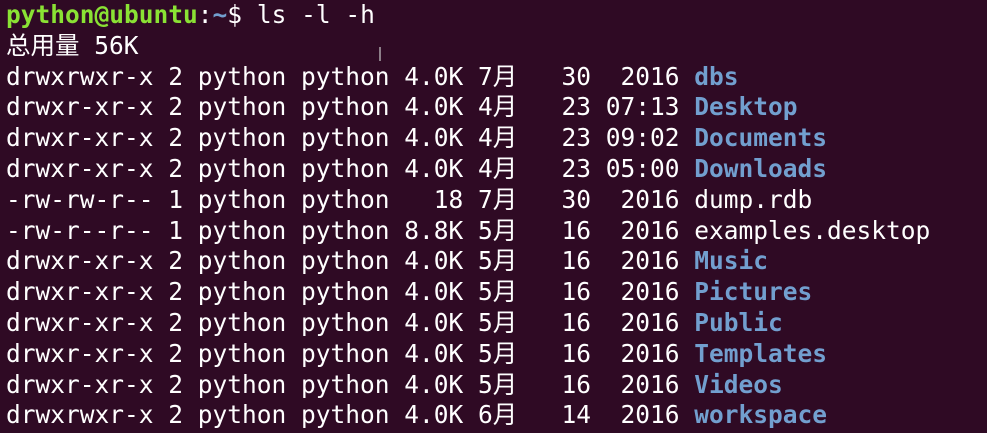 This screenshot has width=987, height=433. I want to click on file-name: examples.desktop, so click(812, 230).